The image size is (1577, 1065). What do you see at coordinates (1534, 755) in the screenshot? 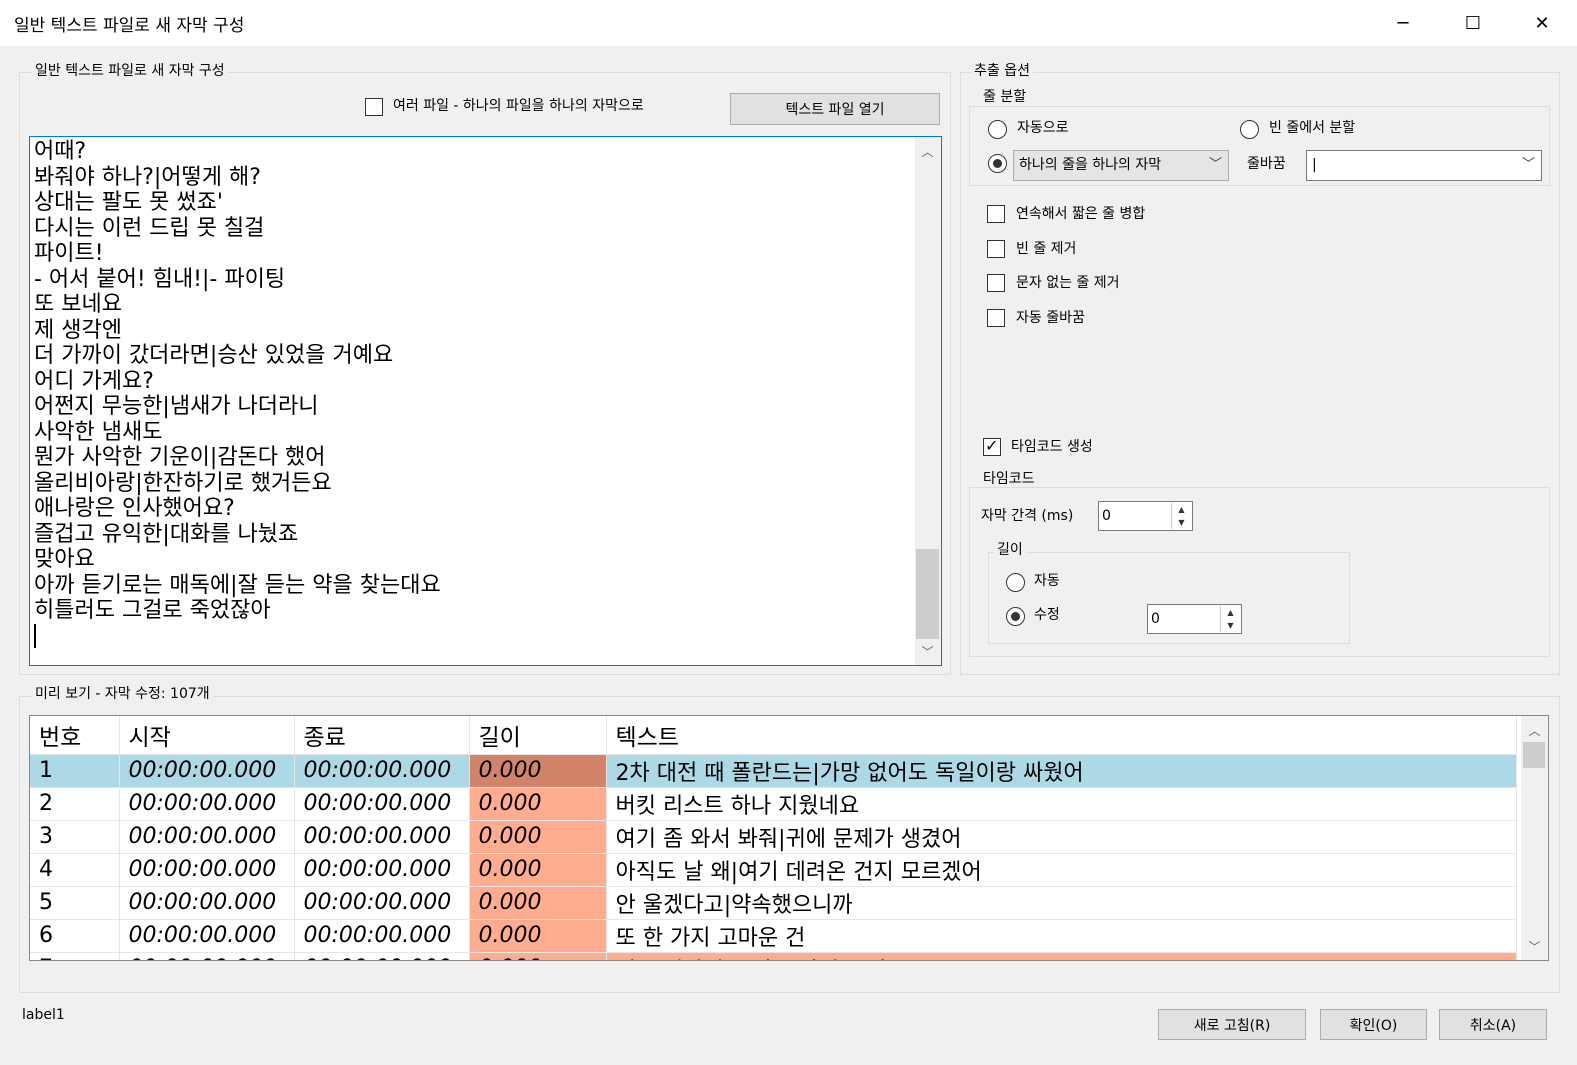
I see `grid-scroll-thumb` at bounding box center [1534, 755].